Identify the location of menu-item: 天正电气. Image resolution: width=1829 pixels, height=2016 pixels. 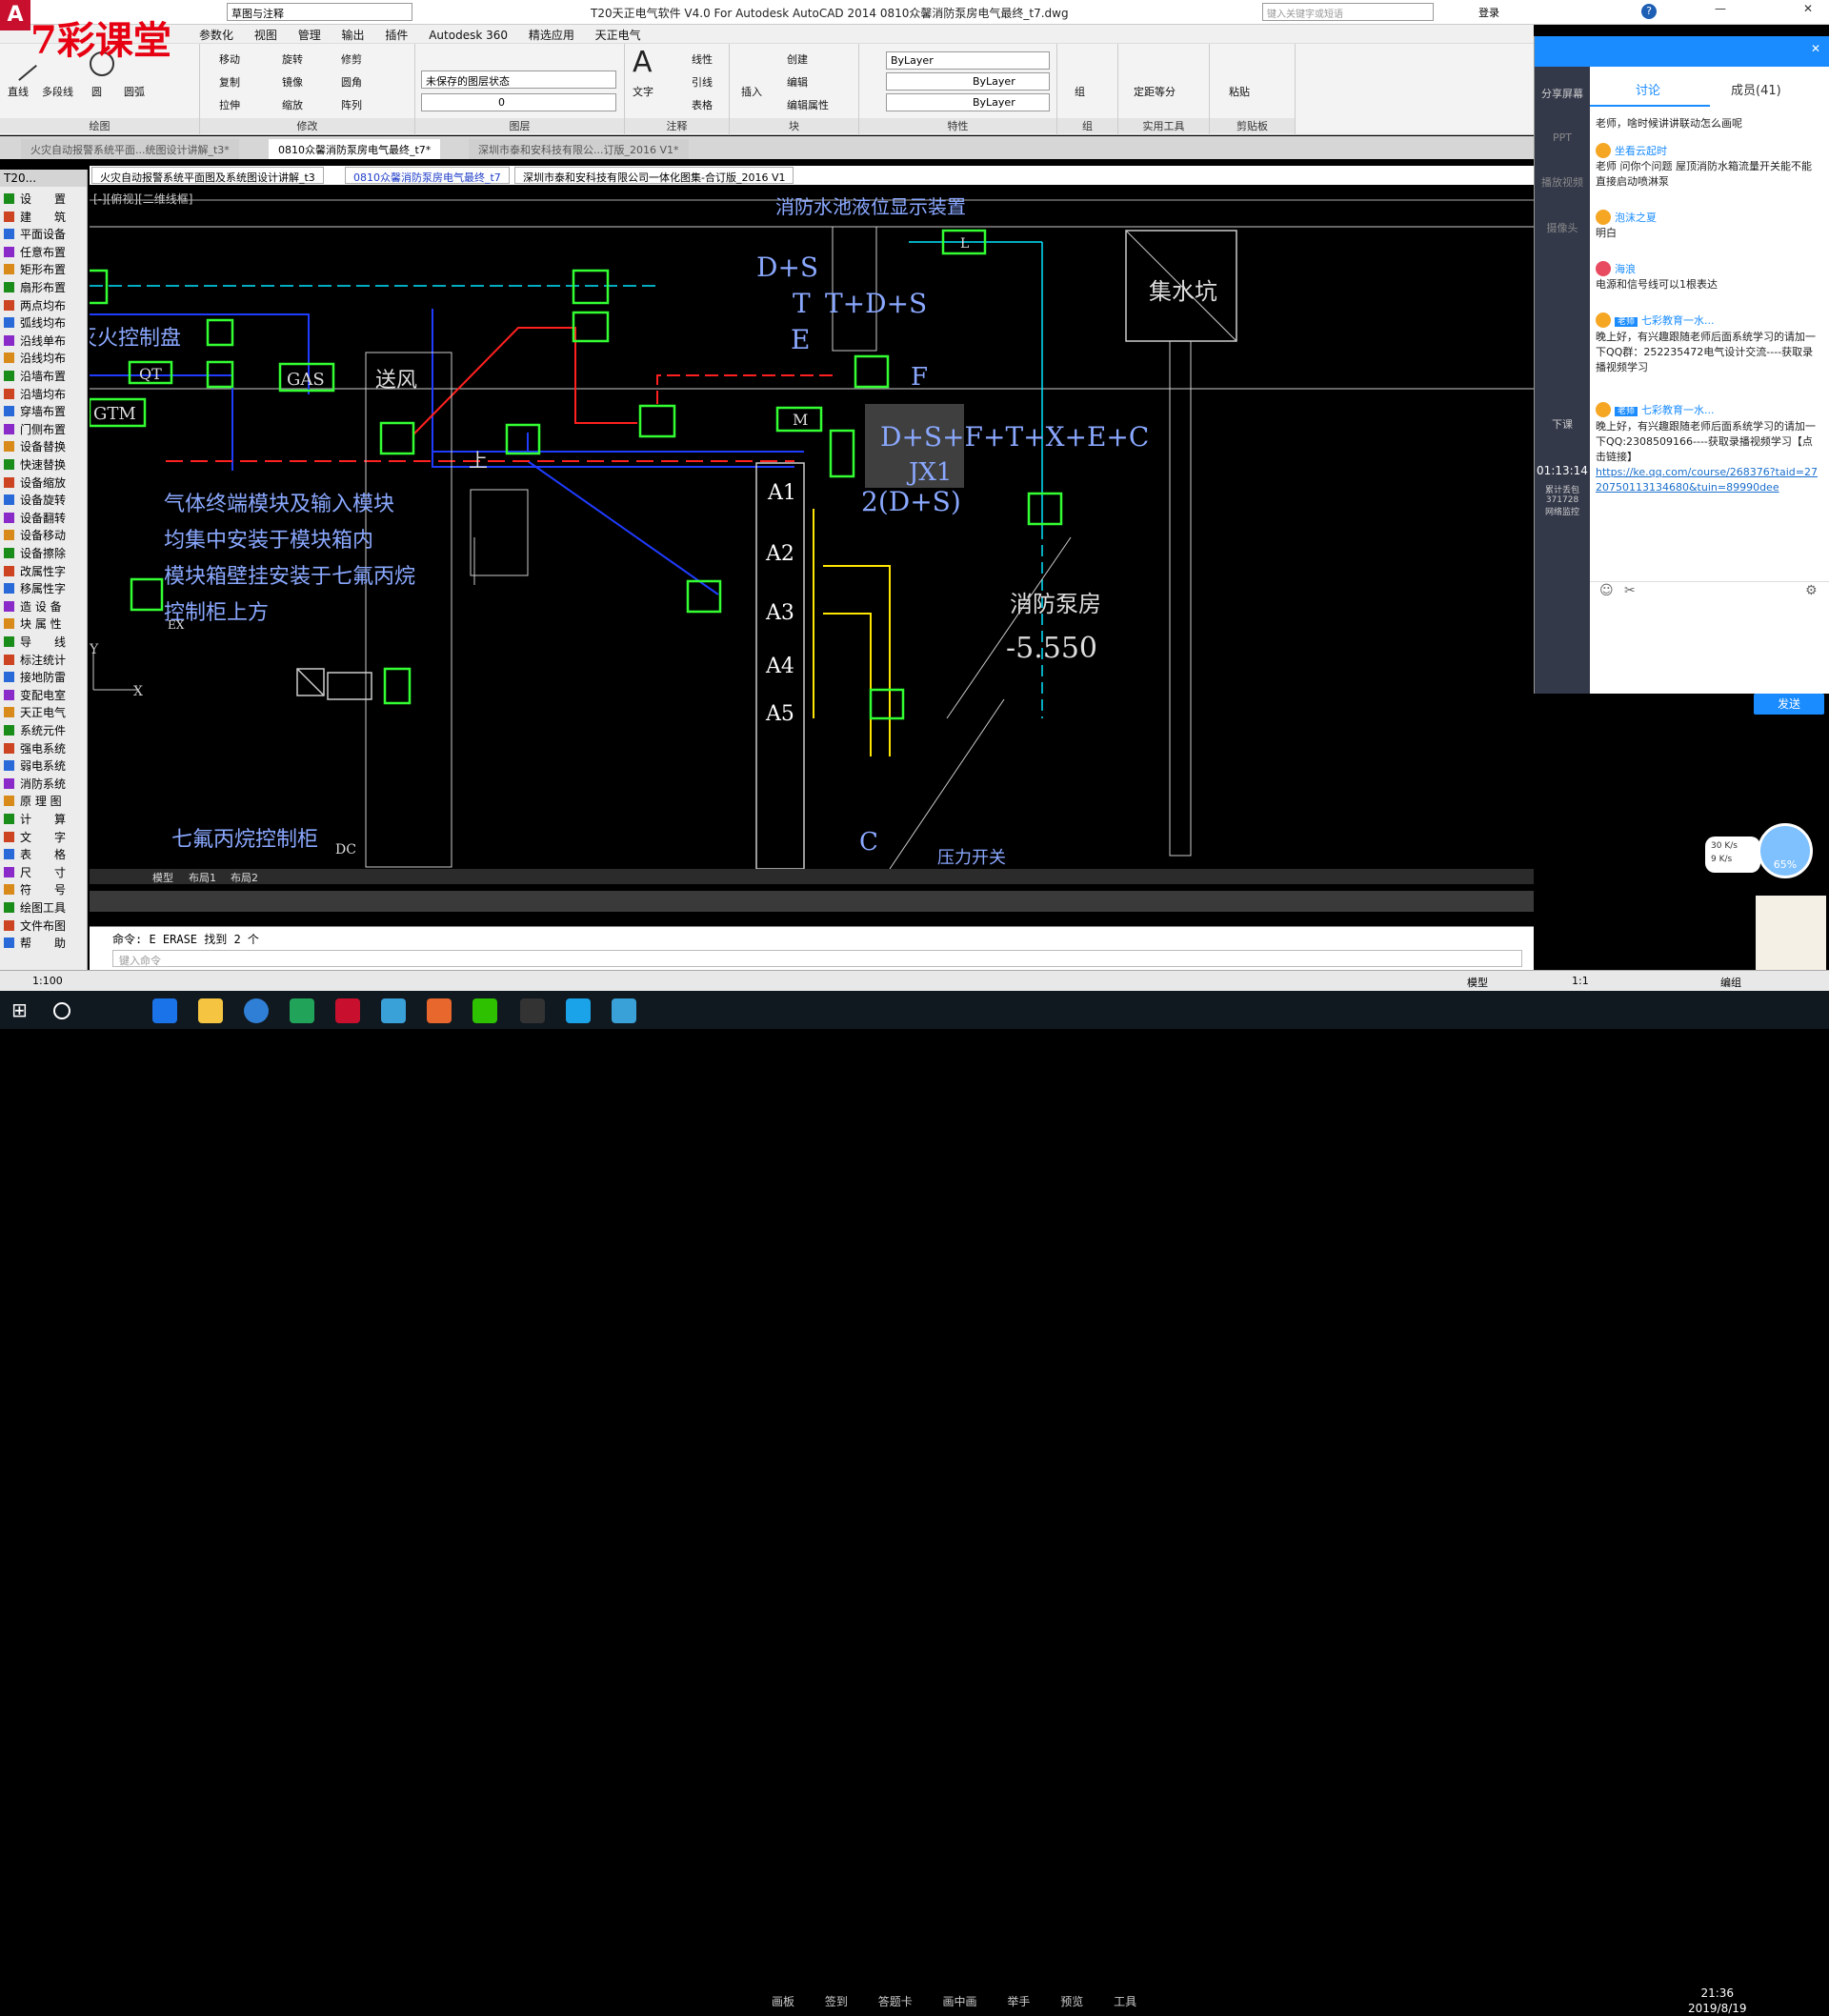
(619, 35).